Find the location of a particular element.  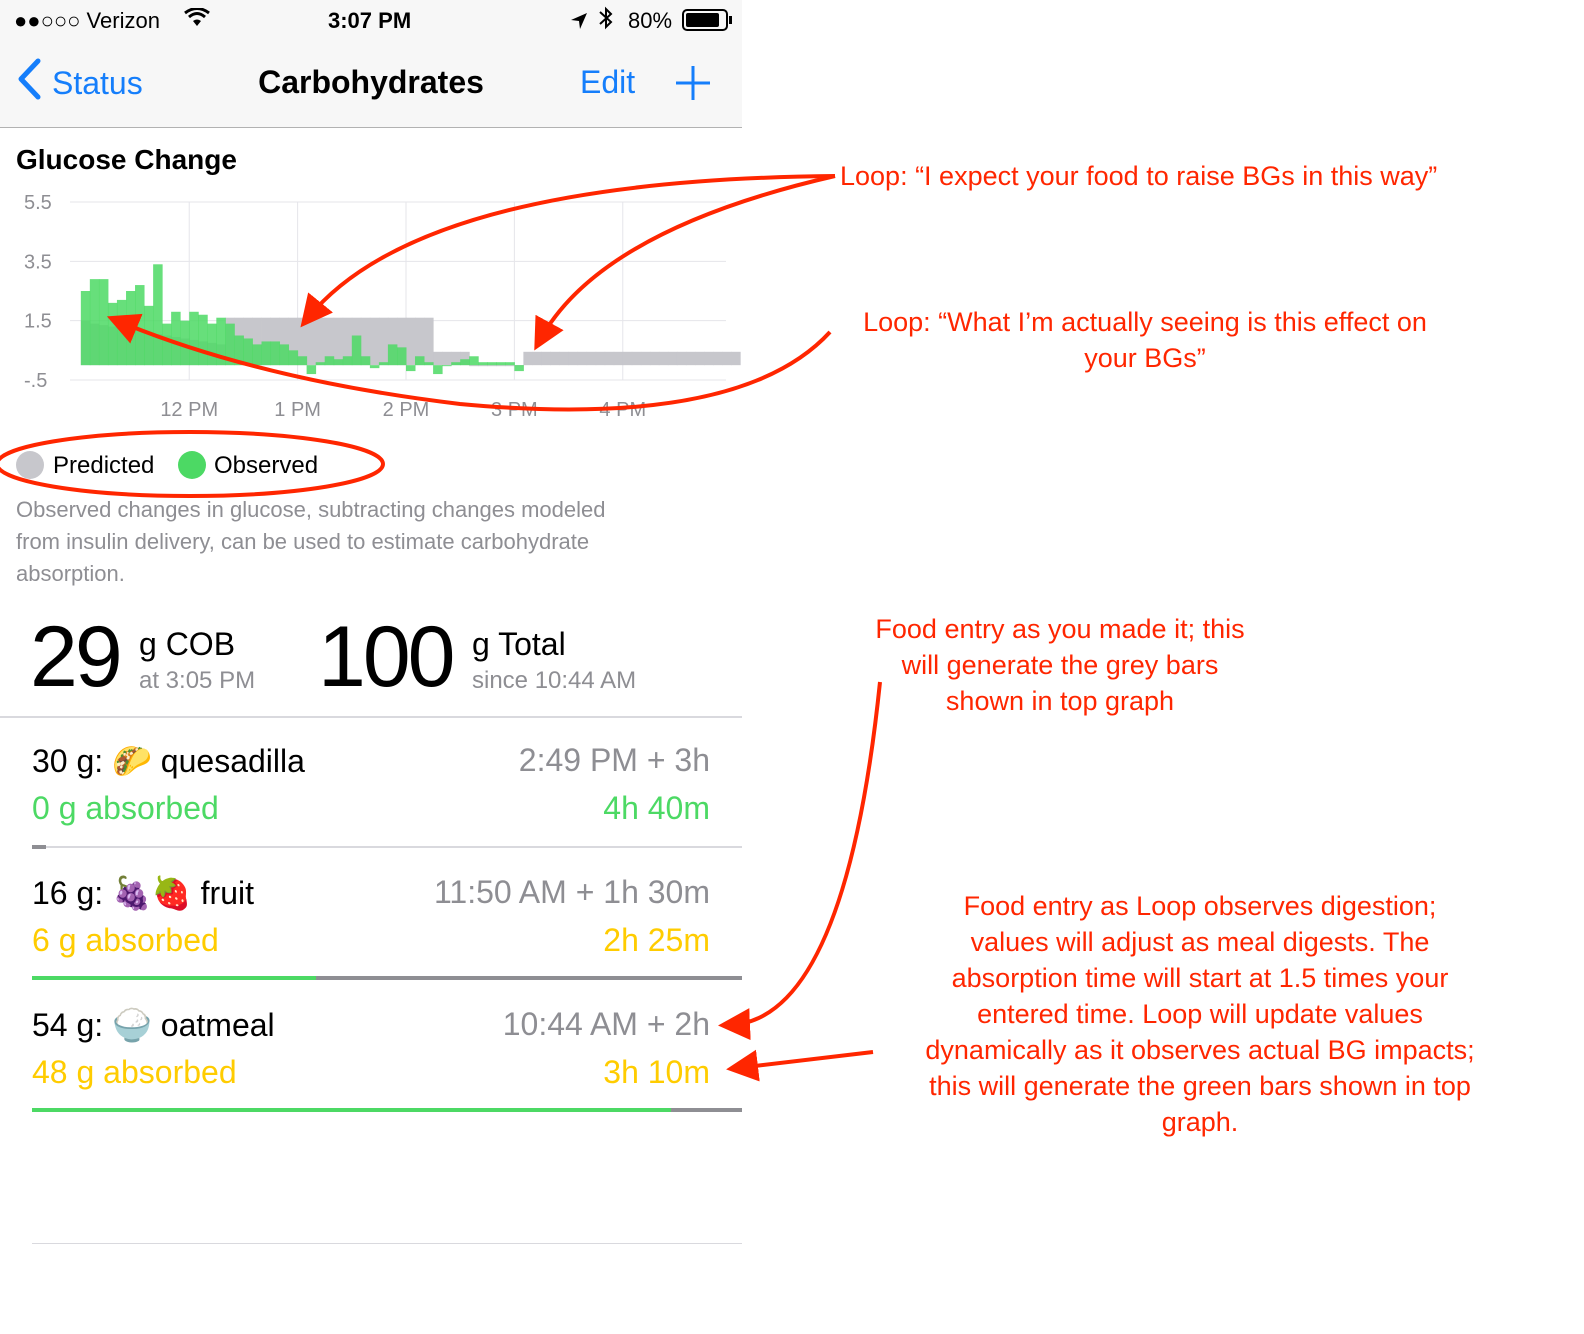

arrow-to-absorption-time is located at coordinates (800, 1065).